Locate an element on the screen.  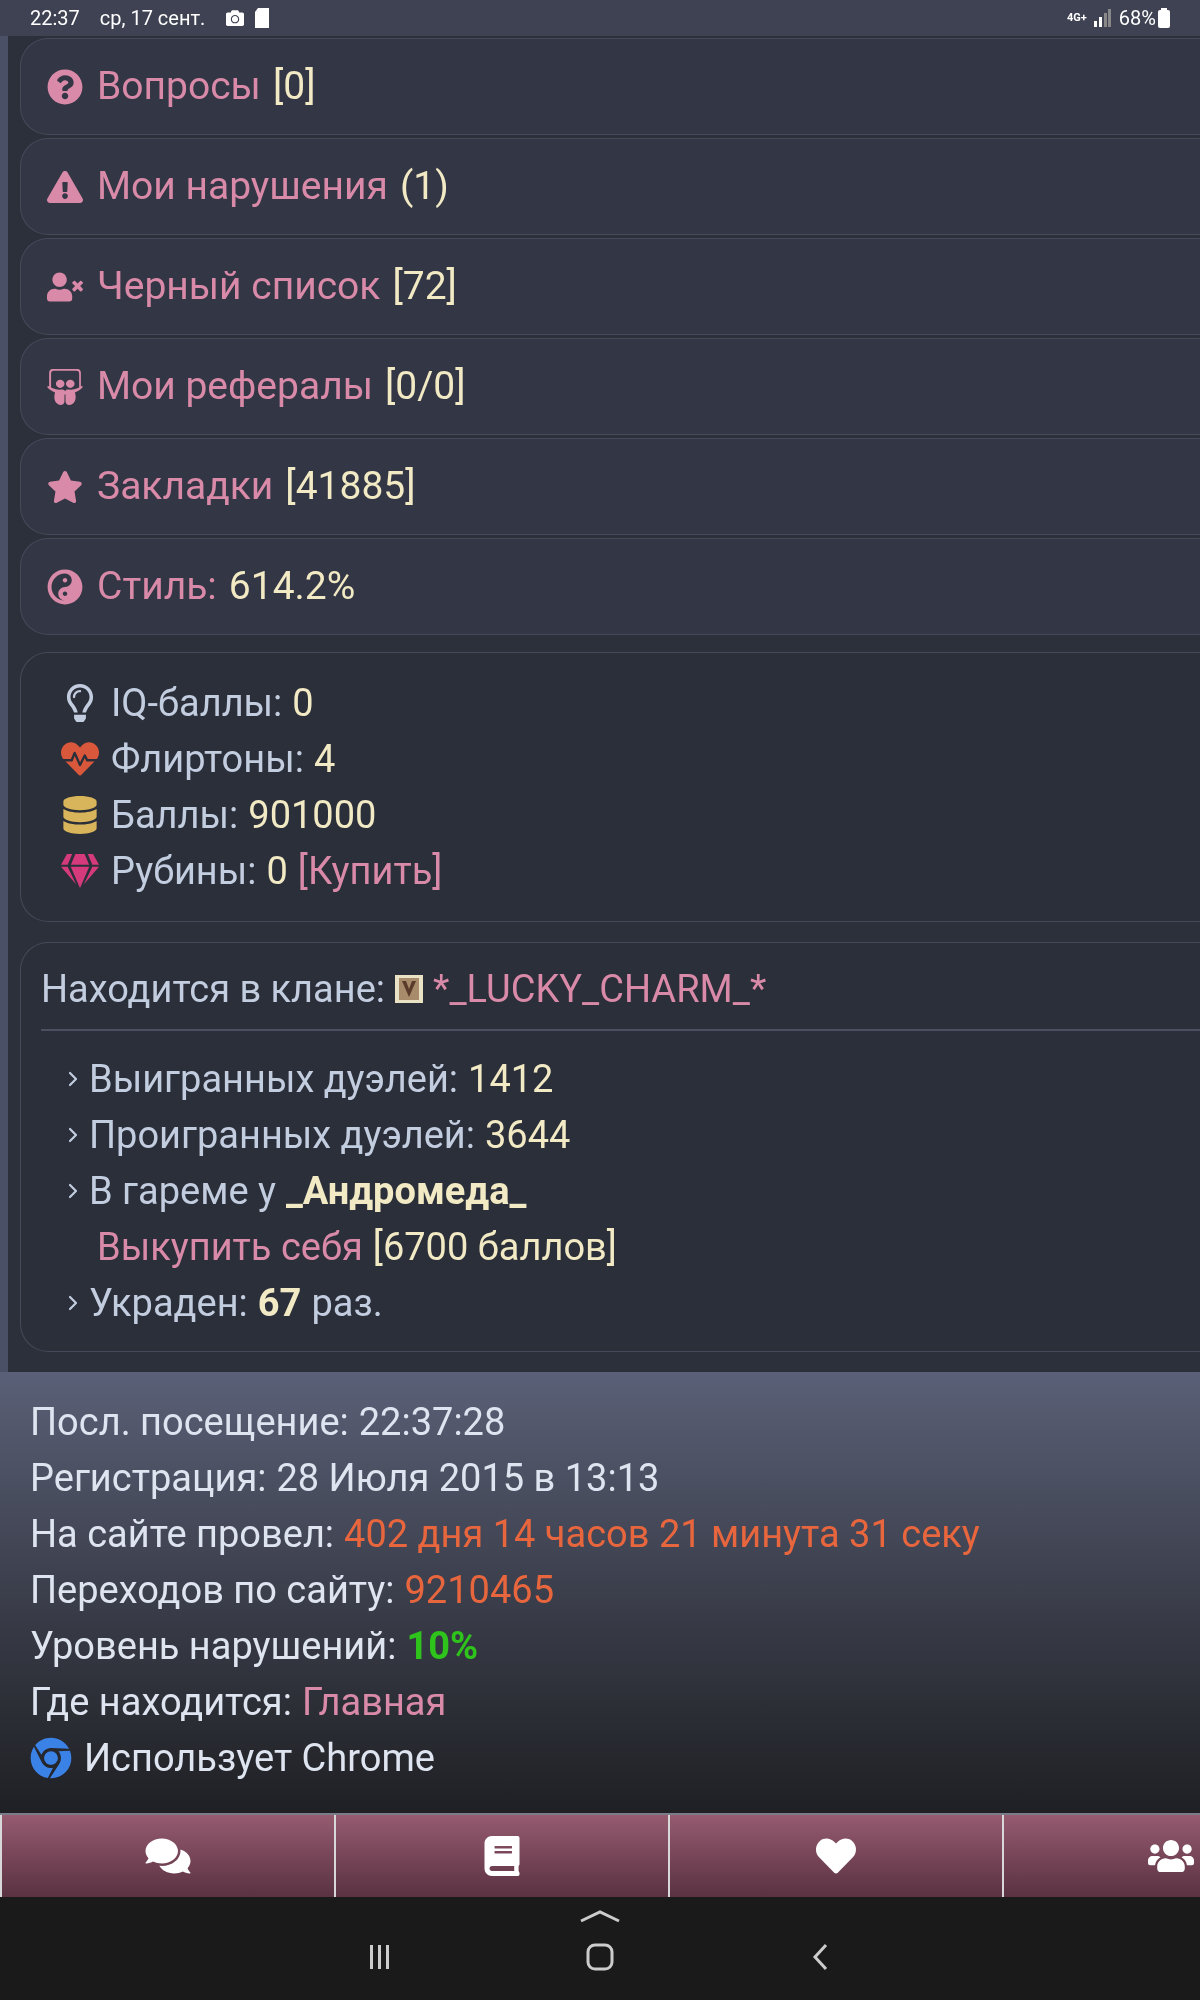
sd-card-icon is located at coordinates (262, 18).